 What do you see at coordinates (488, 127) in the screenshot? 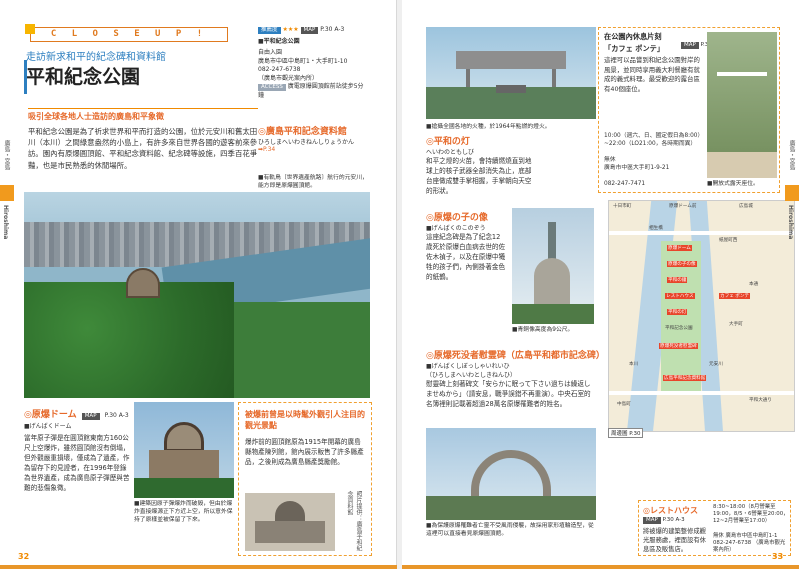
I see `flame-photo-caption: ■搶攝全國各地的火種，於1964年點燃的燈火。` at bounding box center [488, 127].